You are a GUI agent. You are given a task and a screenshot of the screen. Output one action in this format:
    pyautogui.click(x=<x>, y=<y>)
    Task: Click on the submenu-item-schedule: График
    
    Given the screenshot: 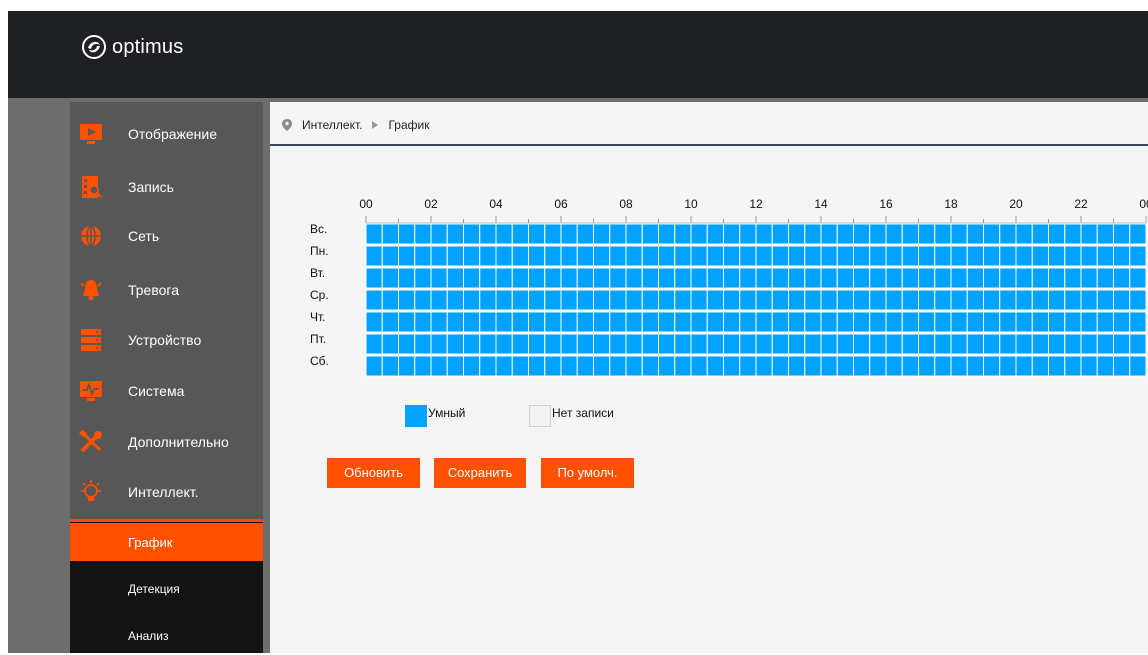 What is the action you would take?
    pyautogui.click(x=166, y=542)
    